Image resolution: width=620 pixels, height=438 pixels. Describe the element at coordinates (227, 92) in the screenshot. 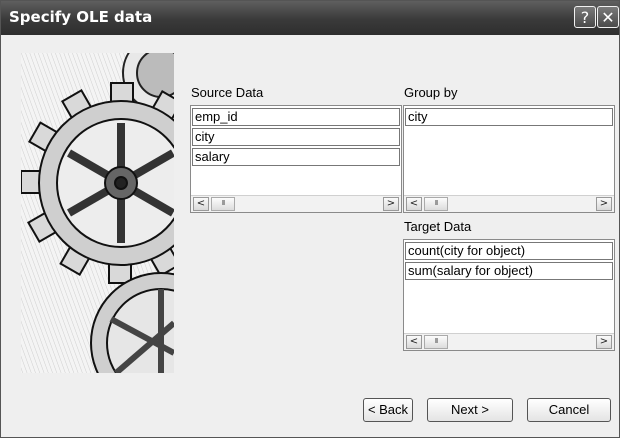

I see `source-data-label: Source Data` at that location.